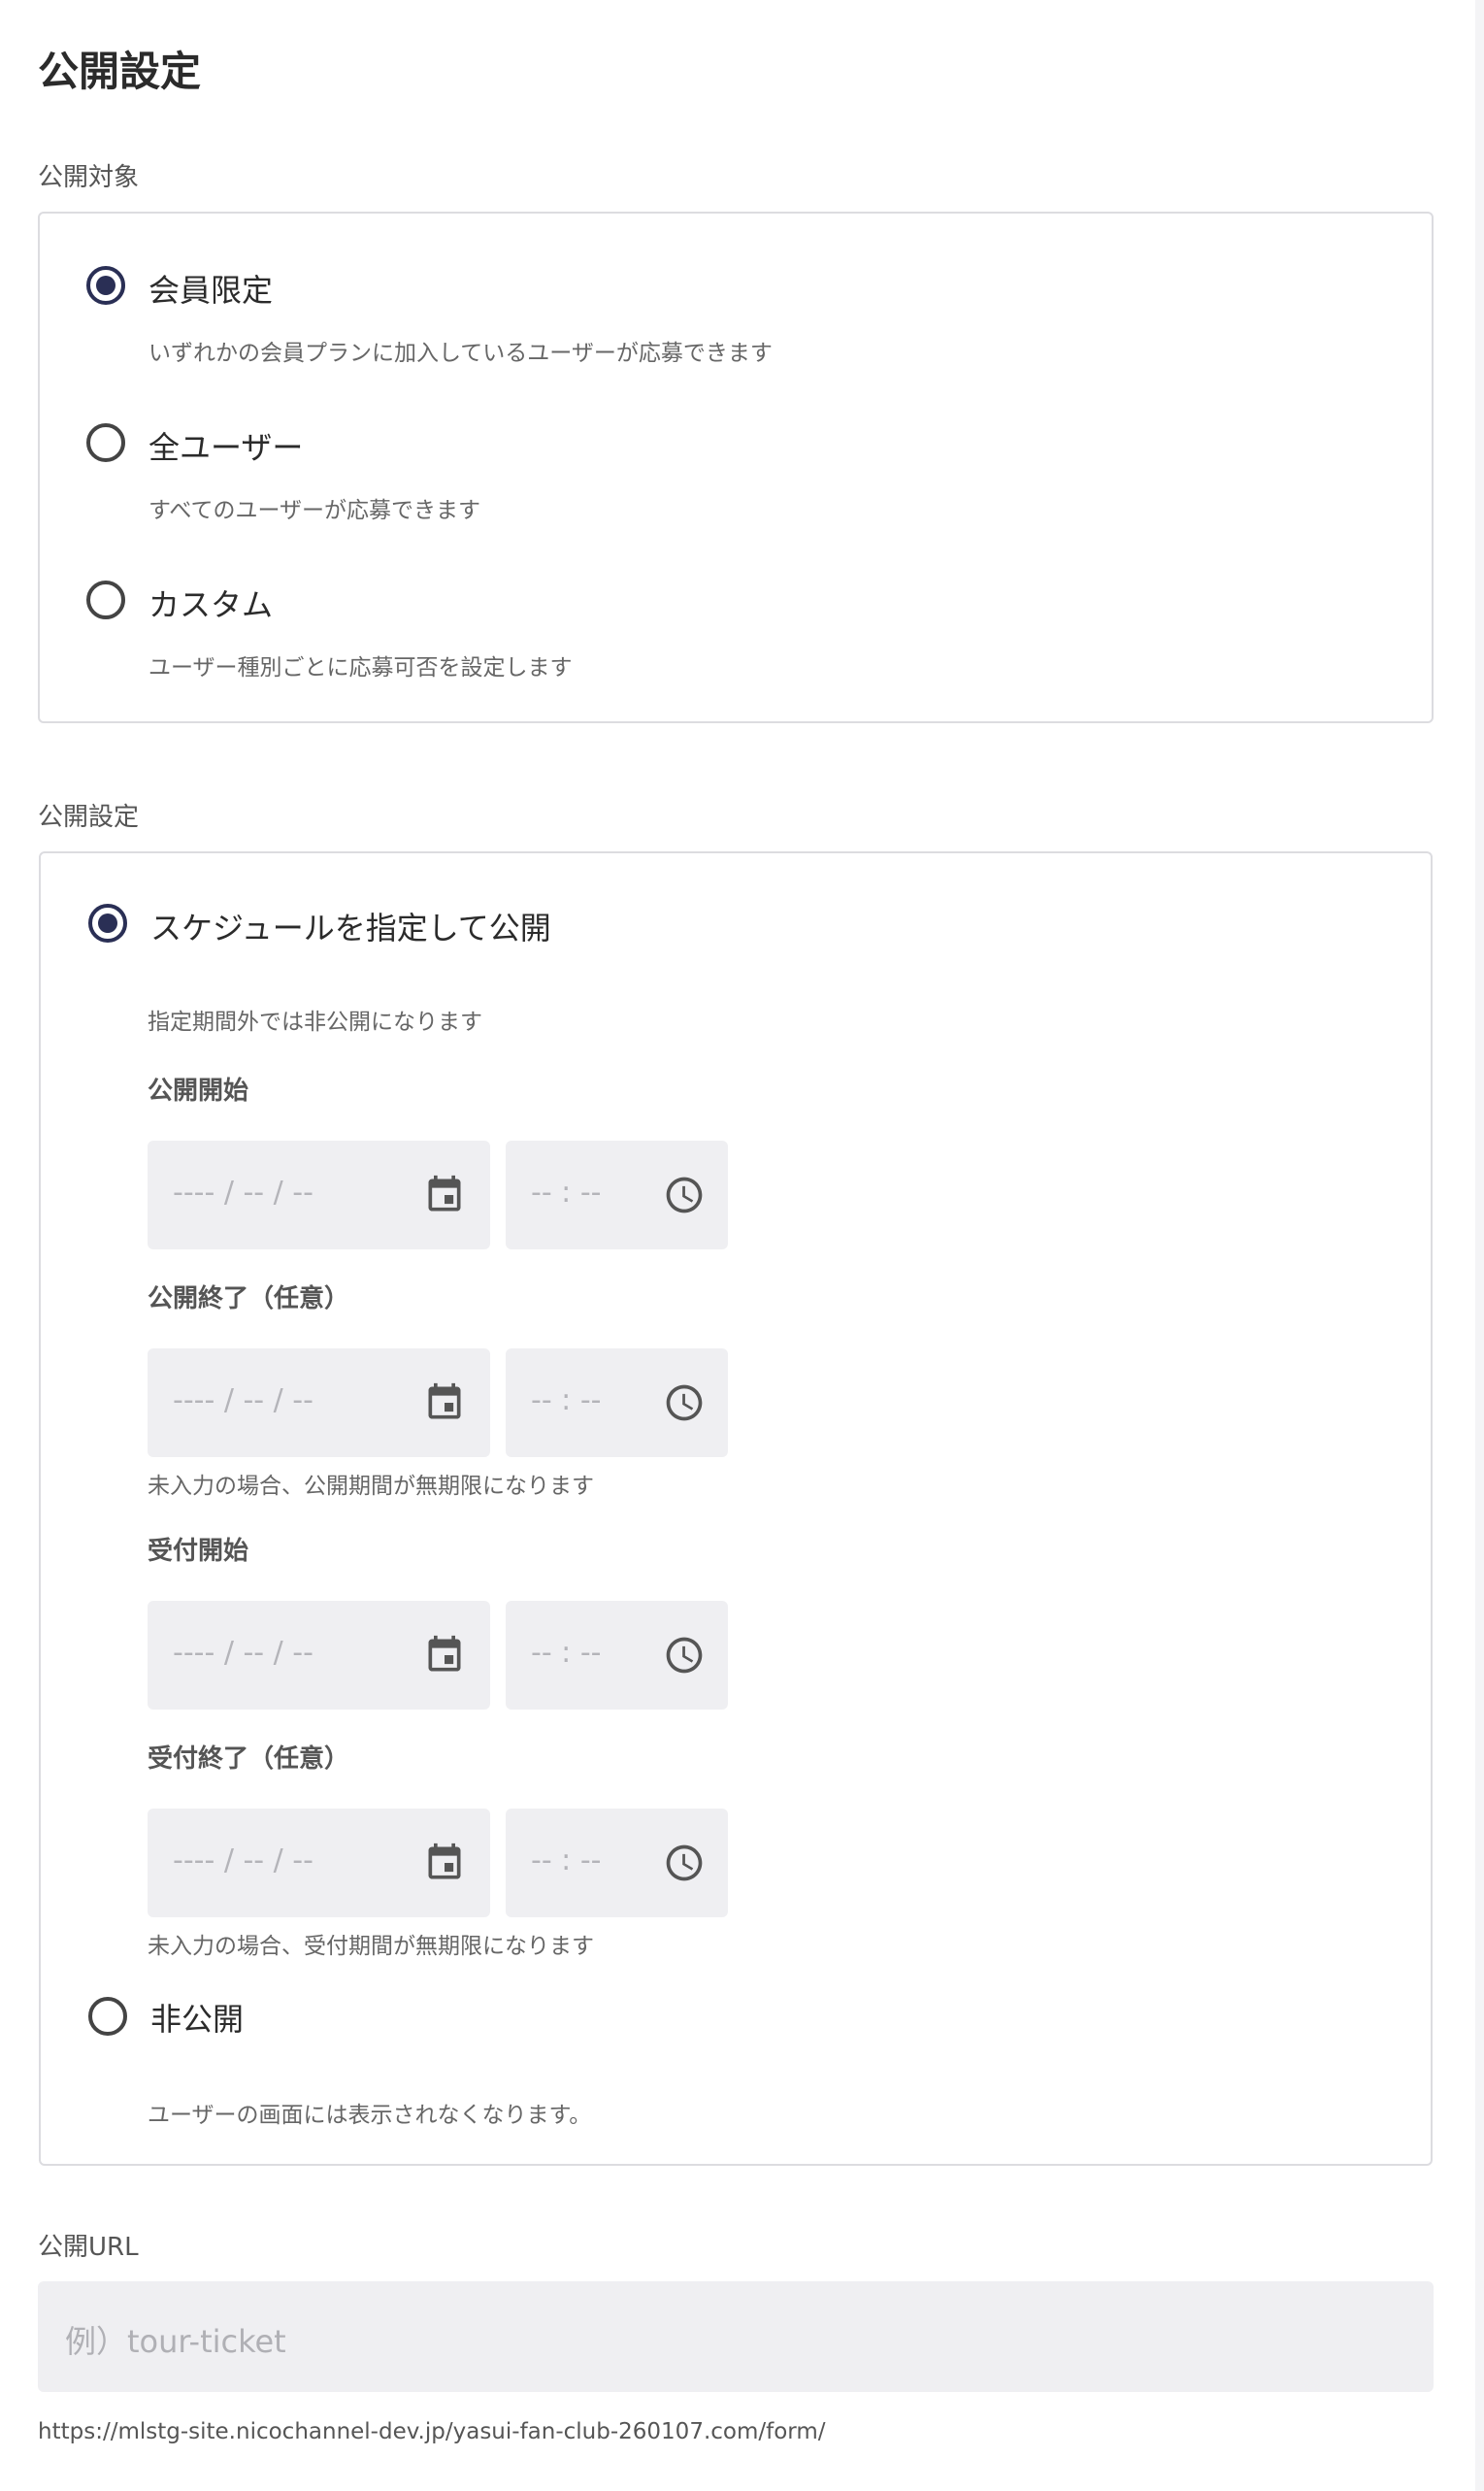 This screenshot has width=1484, height=2491. What do you see at coordinates (175, 2341) in the screenshot?
I see `url-placeholder: 例）tour-ticket` at bounding box center [175, 2341].